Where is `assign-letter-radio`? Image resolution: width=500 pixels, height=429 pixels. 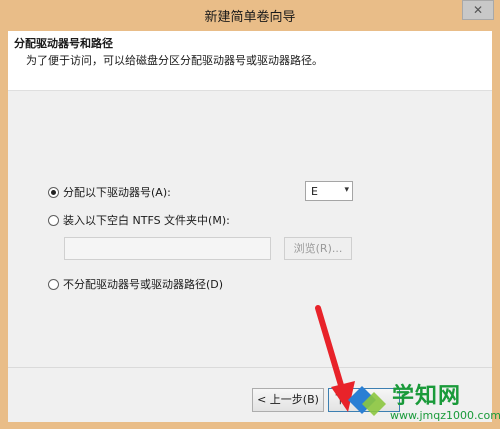
assign-letter-radio is located at coordinates (53, 192).